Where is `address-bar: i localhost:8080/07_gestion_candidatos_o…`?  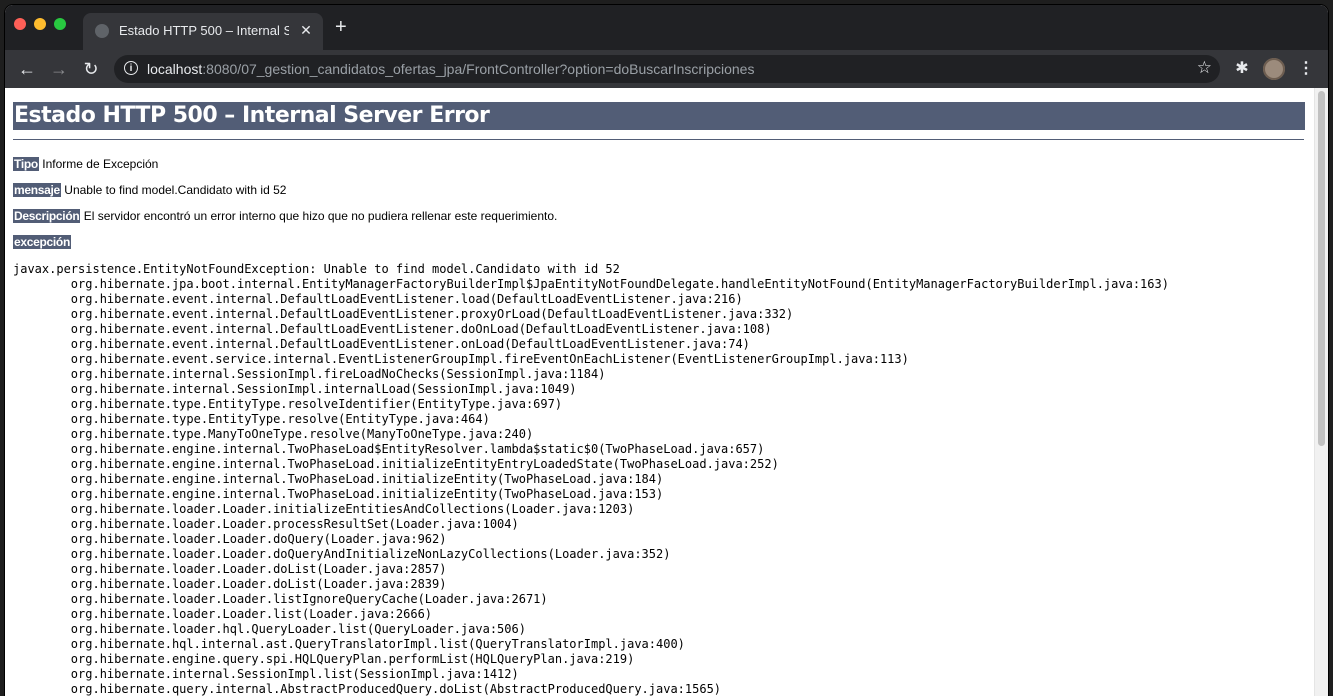 address-bar: i localhost:8080/07_gestion_candidatos_o… is located at coordinates (667, 69).